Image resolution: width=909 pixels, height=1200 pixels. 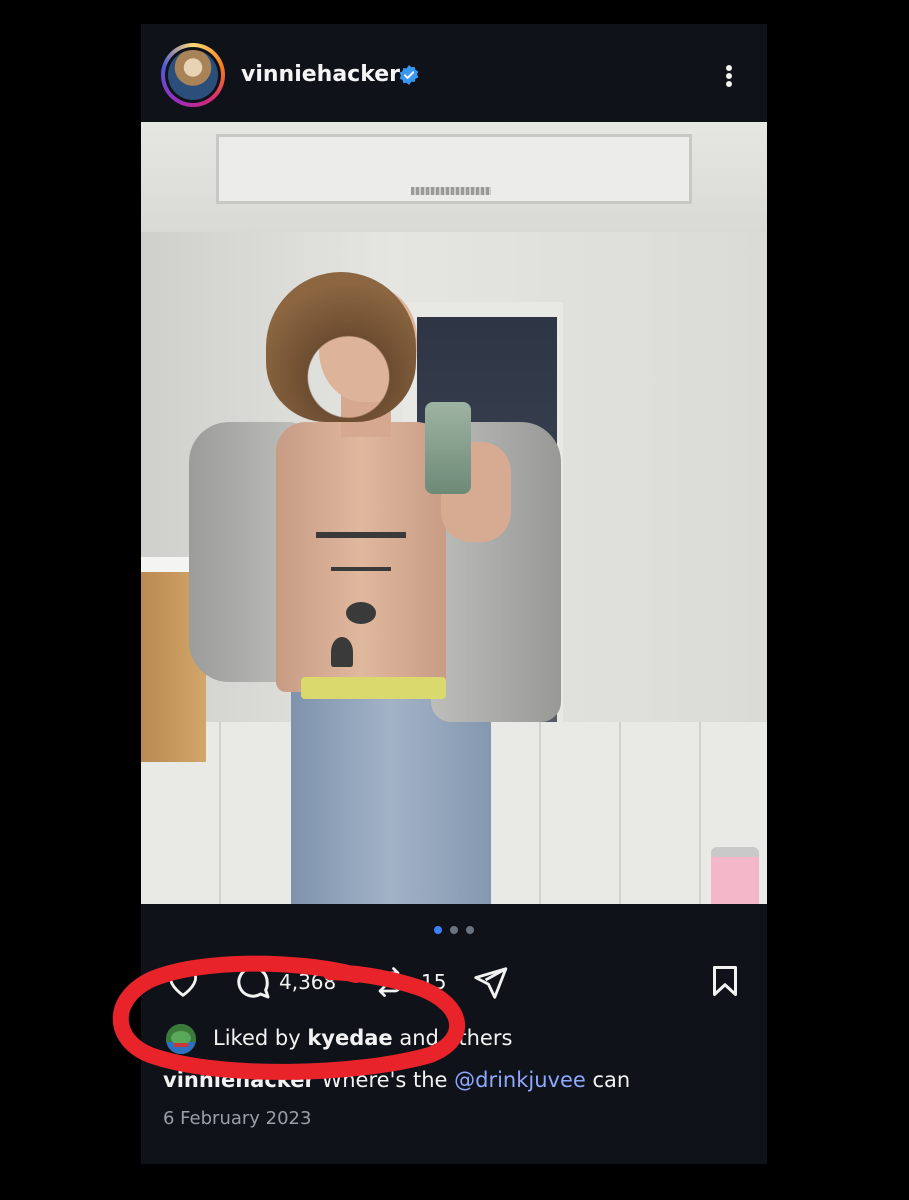 I want to click on liker-avatar, so click(x=181, y=1039).